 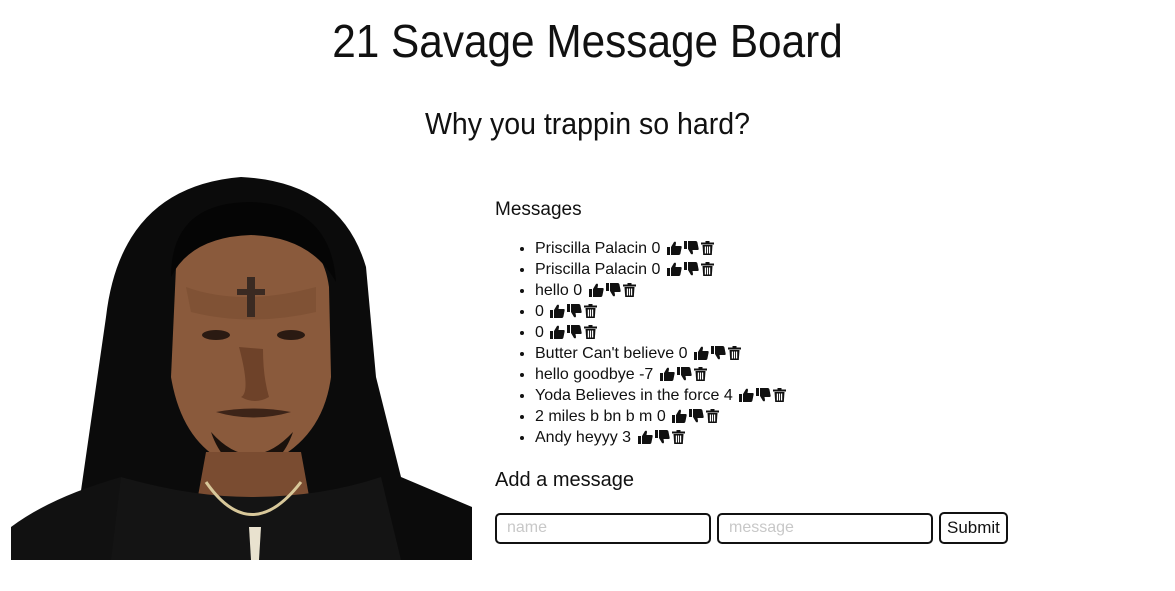 What do you see at coordinates (973, 528) in the screenshot?
I see `submit-button: Submit` at bounding box center [973, 528].